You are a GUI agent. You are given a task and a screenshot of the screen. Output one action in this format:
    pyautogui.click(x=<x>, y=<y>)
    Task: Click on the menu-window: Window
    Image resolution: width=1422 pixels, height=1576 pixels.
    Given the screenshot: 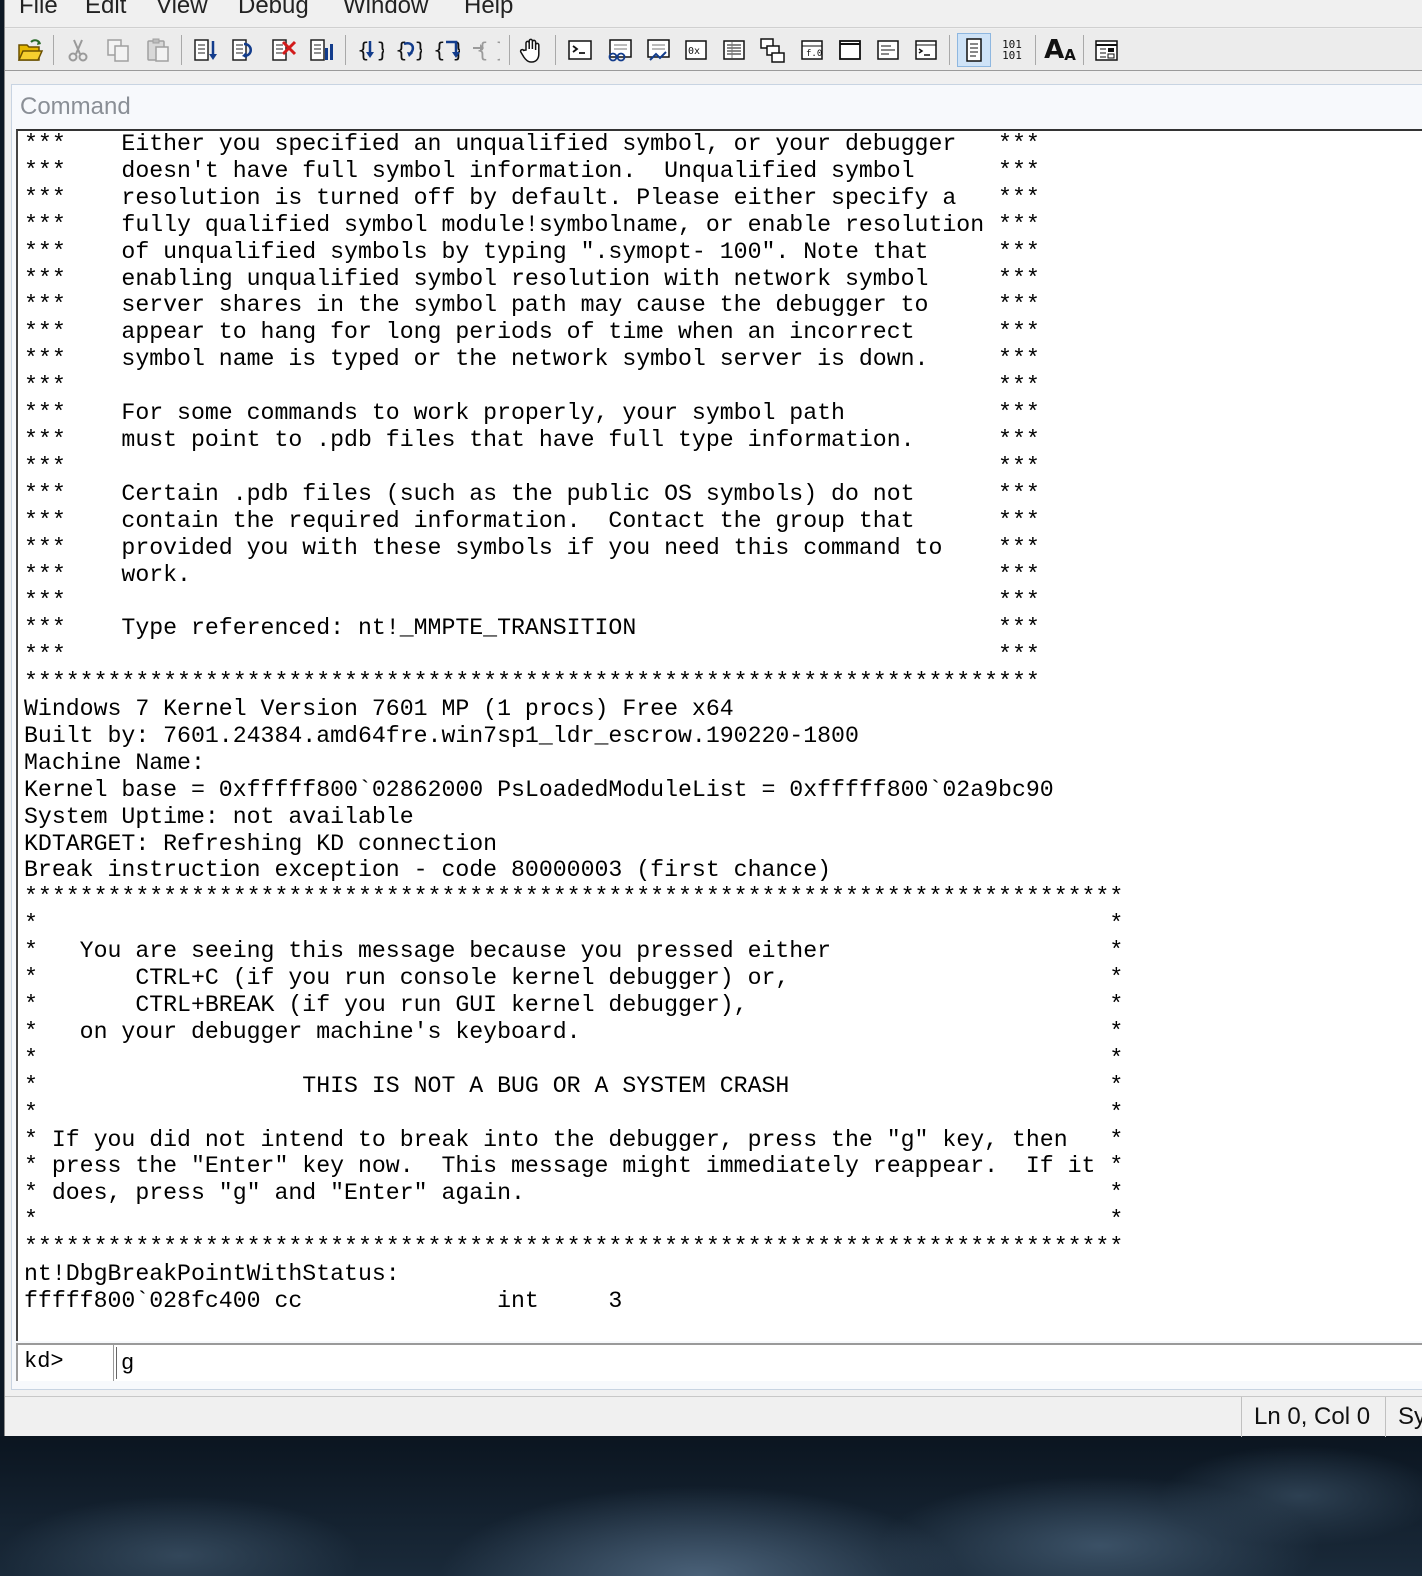 What is the action you would take?
    pyautogui.click(x=385, y=10)
    